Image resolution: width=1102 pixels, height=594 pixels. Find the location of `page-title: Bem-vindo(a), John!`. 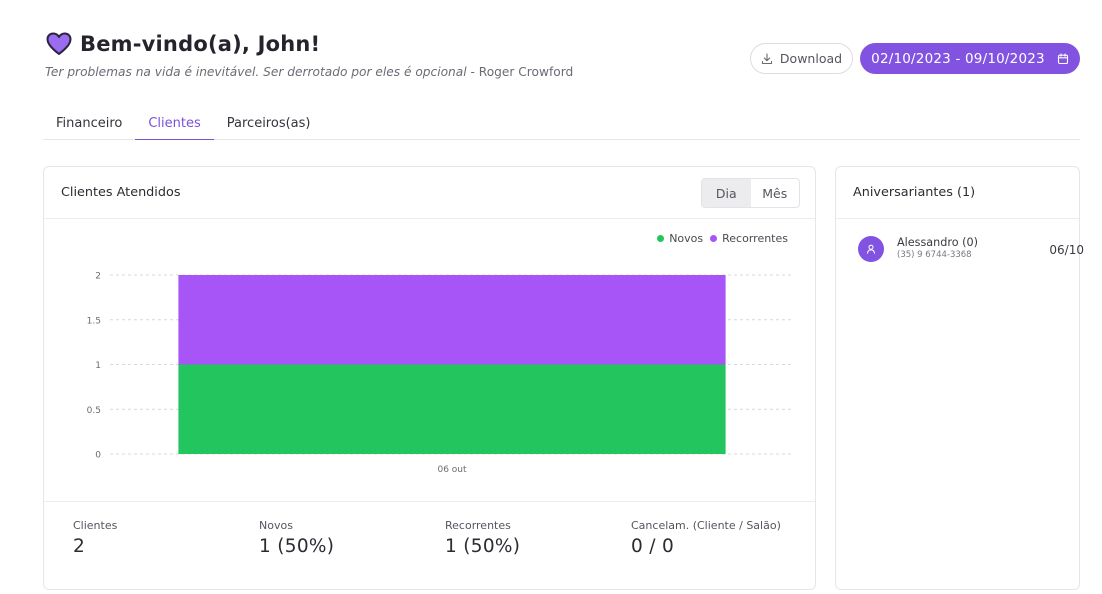

page-title: Bem-vindo(a), John! is located at coordinates (200, 44).